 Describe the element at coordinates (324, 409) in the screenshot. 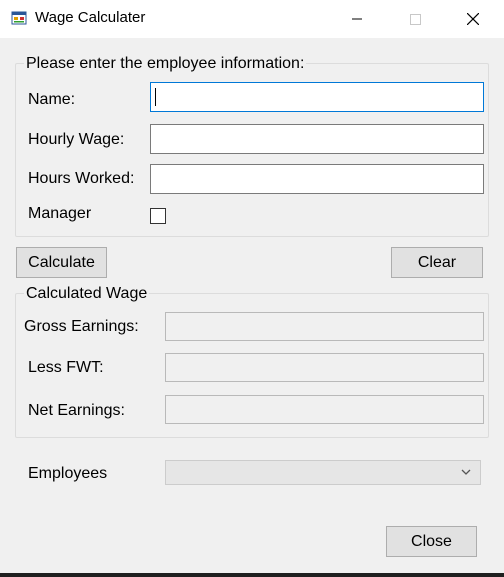

I see `net-earnings-field` at that location.